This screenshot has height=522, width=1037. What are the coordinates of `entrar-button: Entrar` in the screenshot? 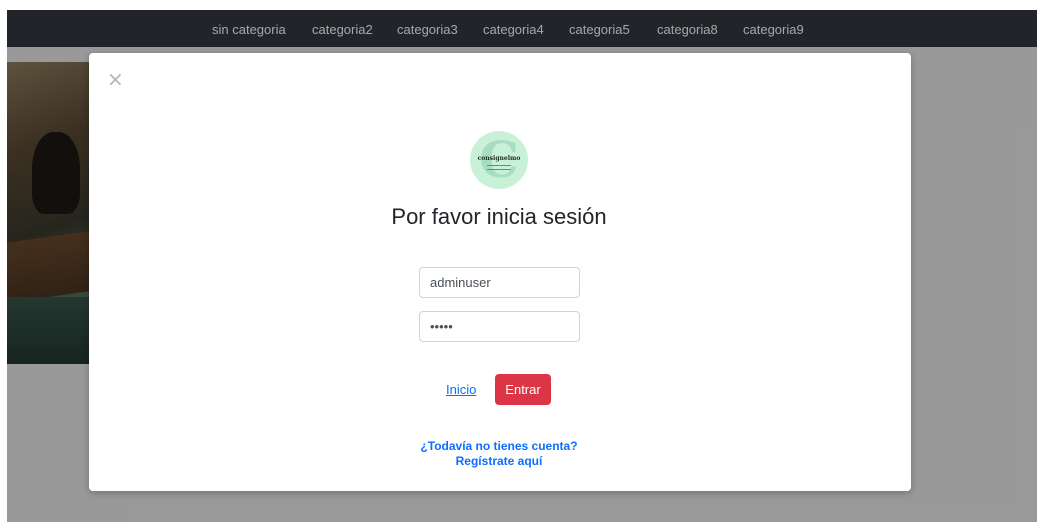 It's located at (523, 389).